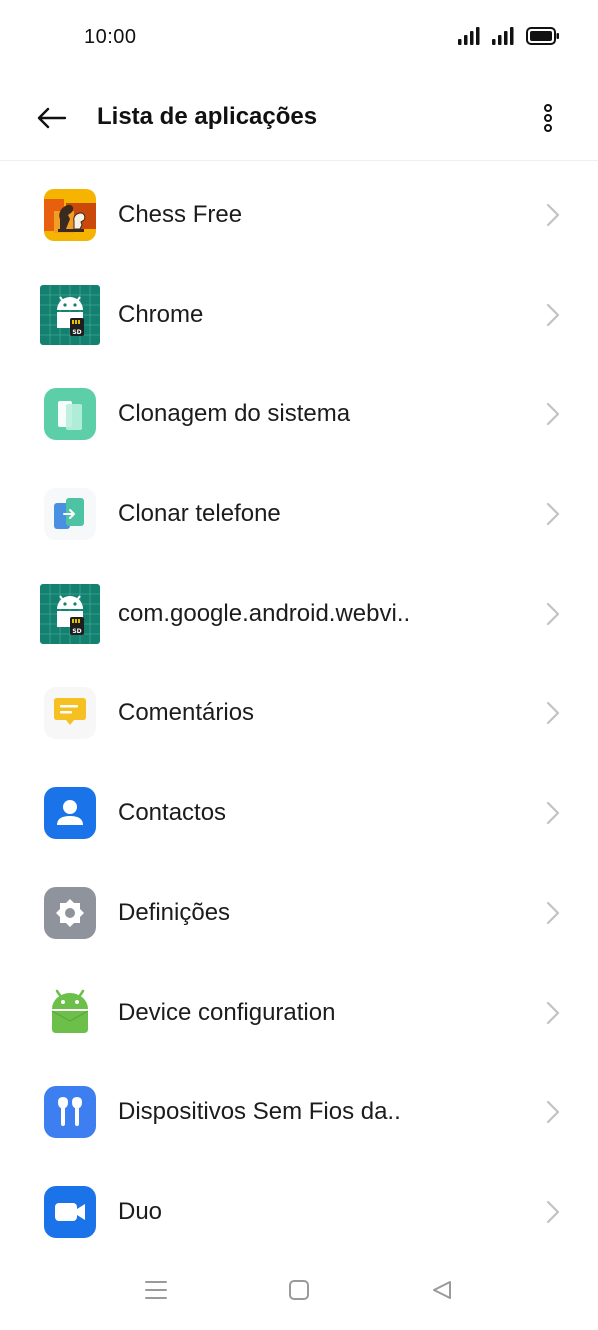 This screenshot has height=1330, width=598. Describe the element at coordinates (299, 215) in the screenshot. I see `list-item: Chess Free` at that location.